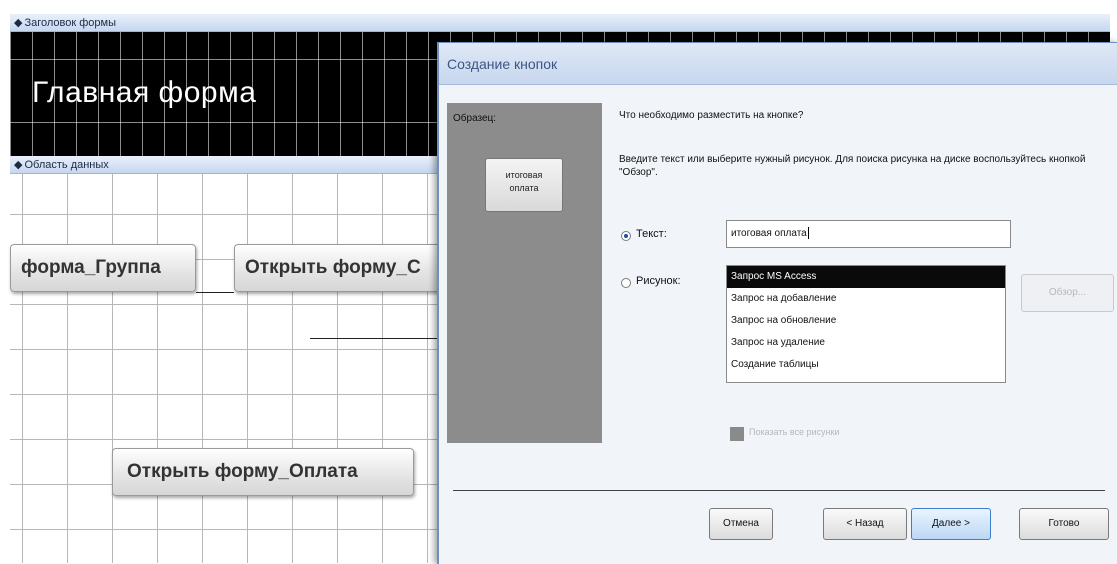  What do you see at coordinates (808, 233) in the screenshot?
I see `text-caret` at bounding box center [808, 233].